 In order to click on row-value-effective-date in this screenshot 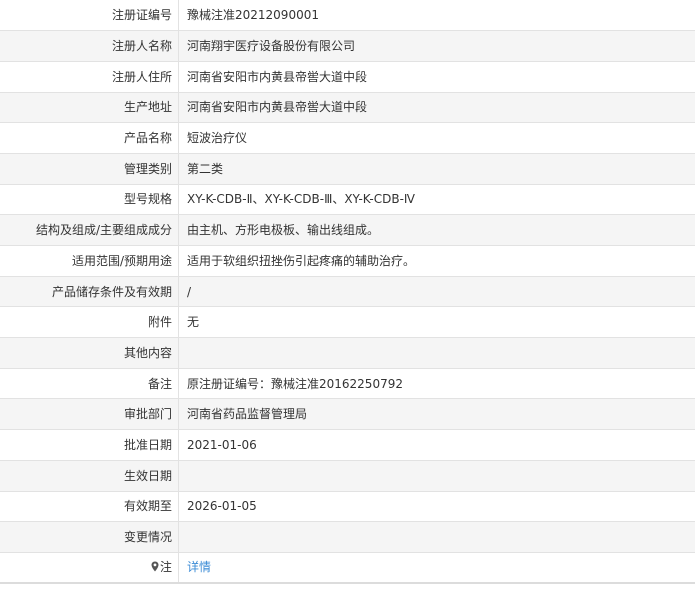, I will do `click(436, 476)`.